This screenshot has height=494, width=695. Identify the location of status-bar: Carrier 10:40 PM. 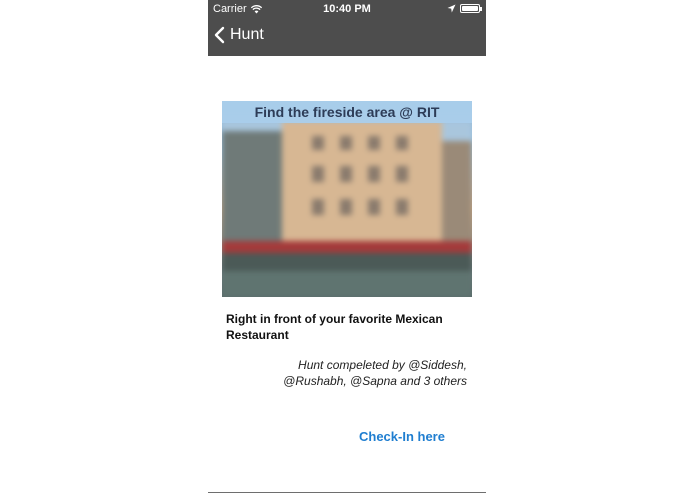
(347, 9).